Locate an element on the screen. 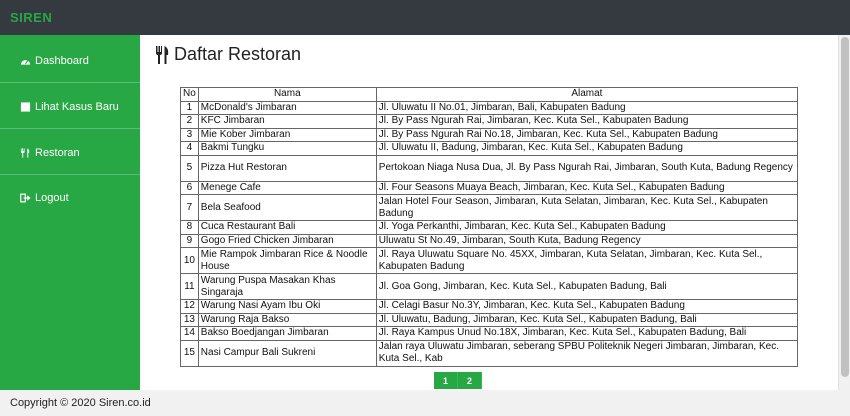 The image size is (850, 416). cell-nama: Menege Cafe is located at coordinates (287, 187).